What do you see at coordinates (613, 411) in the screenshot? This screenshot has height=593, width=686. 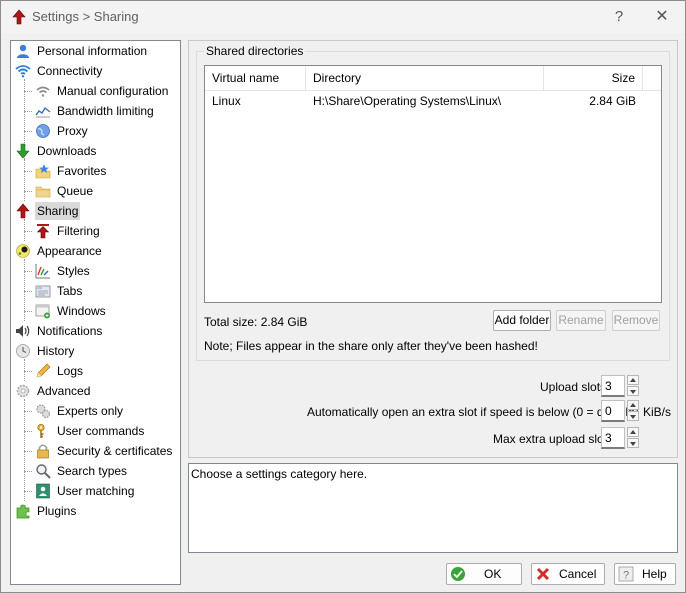 I see `extra-slot-value: 0` at bounding box center [613, 411].